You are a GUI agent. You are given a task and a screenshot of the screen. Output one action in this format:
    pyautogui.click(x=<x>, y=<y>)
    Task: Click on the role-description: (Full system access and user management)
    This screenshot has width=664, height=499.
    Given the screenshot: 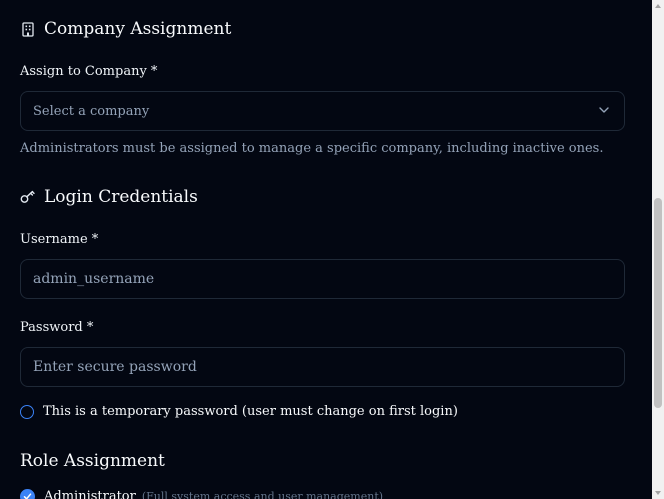 What is the action you would take?
    pyautogui.click(x=262, y=494)
    